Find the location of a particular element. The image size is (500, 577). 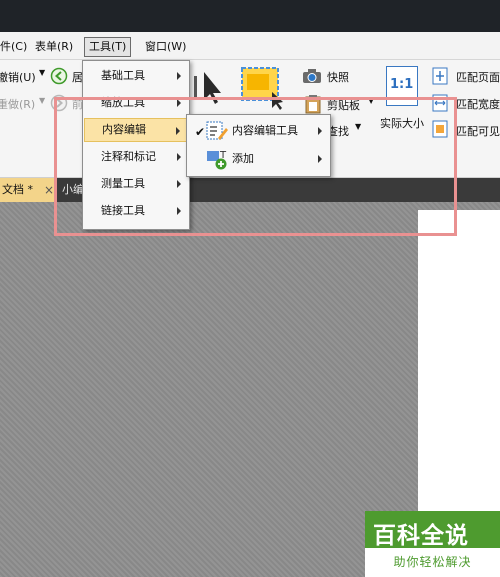

redo-button: 重做(R) is located at coordinates (17, 104).